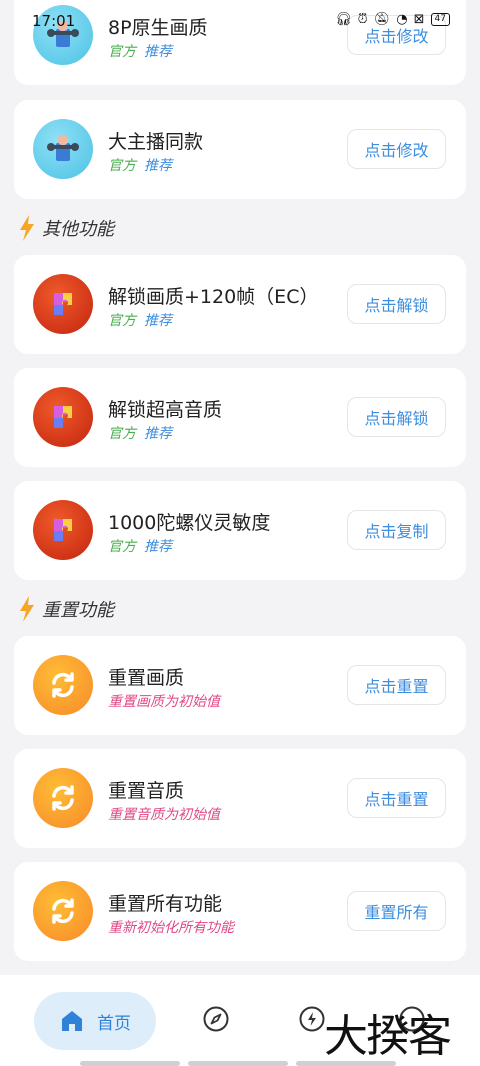 This screenshot has height=1066, width=480. Describe the element at coordinates (171, 928) in the screenshot. I see `card-subtitle: 重新初始化所有功能` at that location.